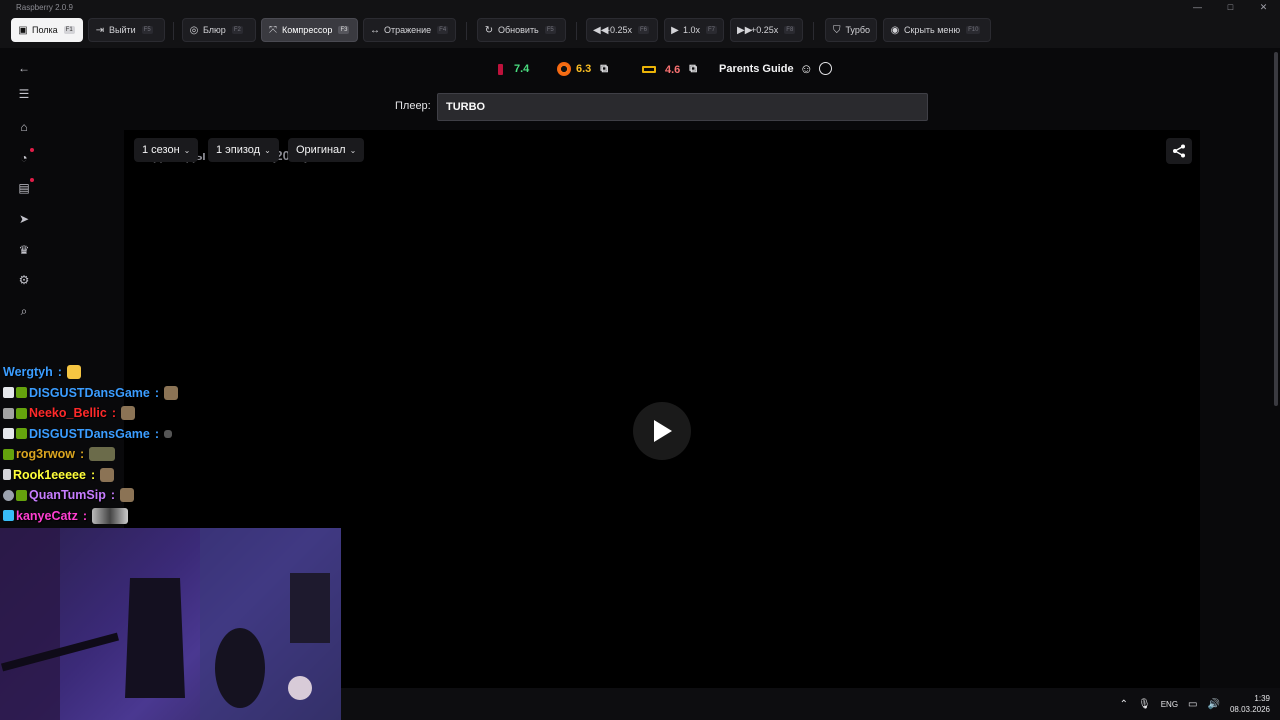  What do you see at coordinates (100, 372) in the screenshot?
I see `chat-message: Wergtyh :` at bounding box center [100, 372].